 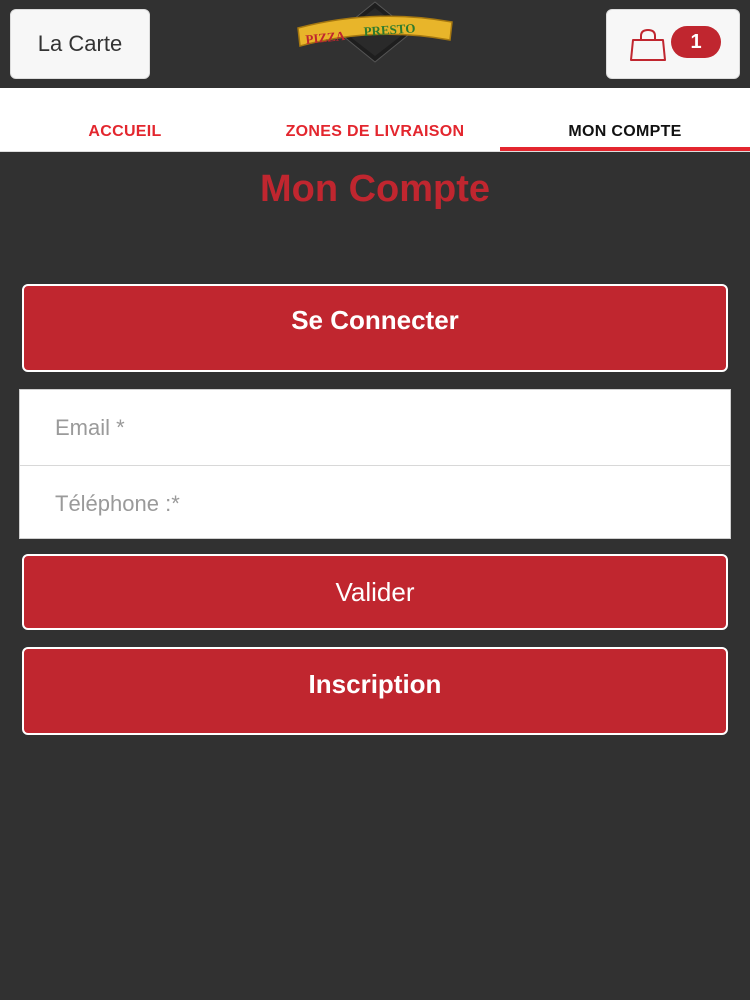 I want to click on logo-text-pizza: PIZZA, so click(x=326, y=37).